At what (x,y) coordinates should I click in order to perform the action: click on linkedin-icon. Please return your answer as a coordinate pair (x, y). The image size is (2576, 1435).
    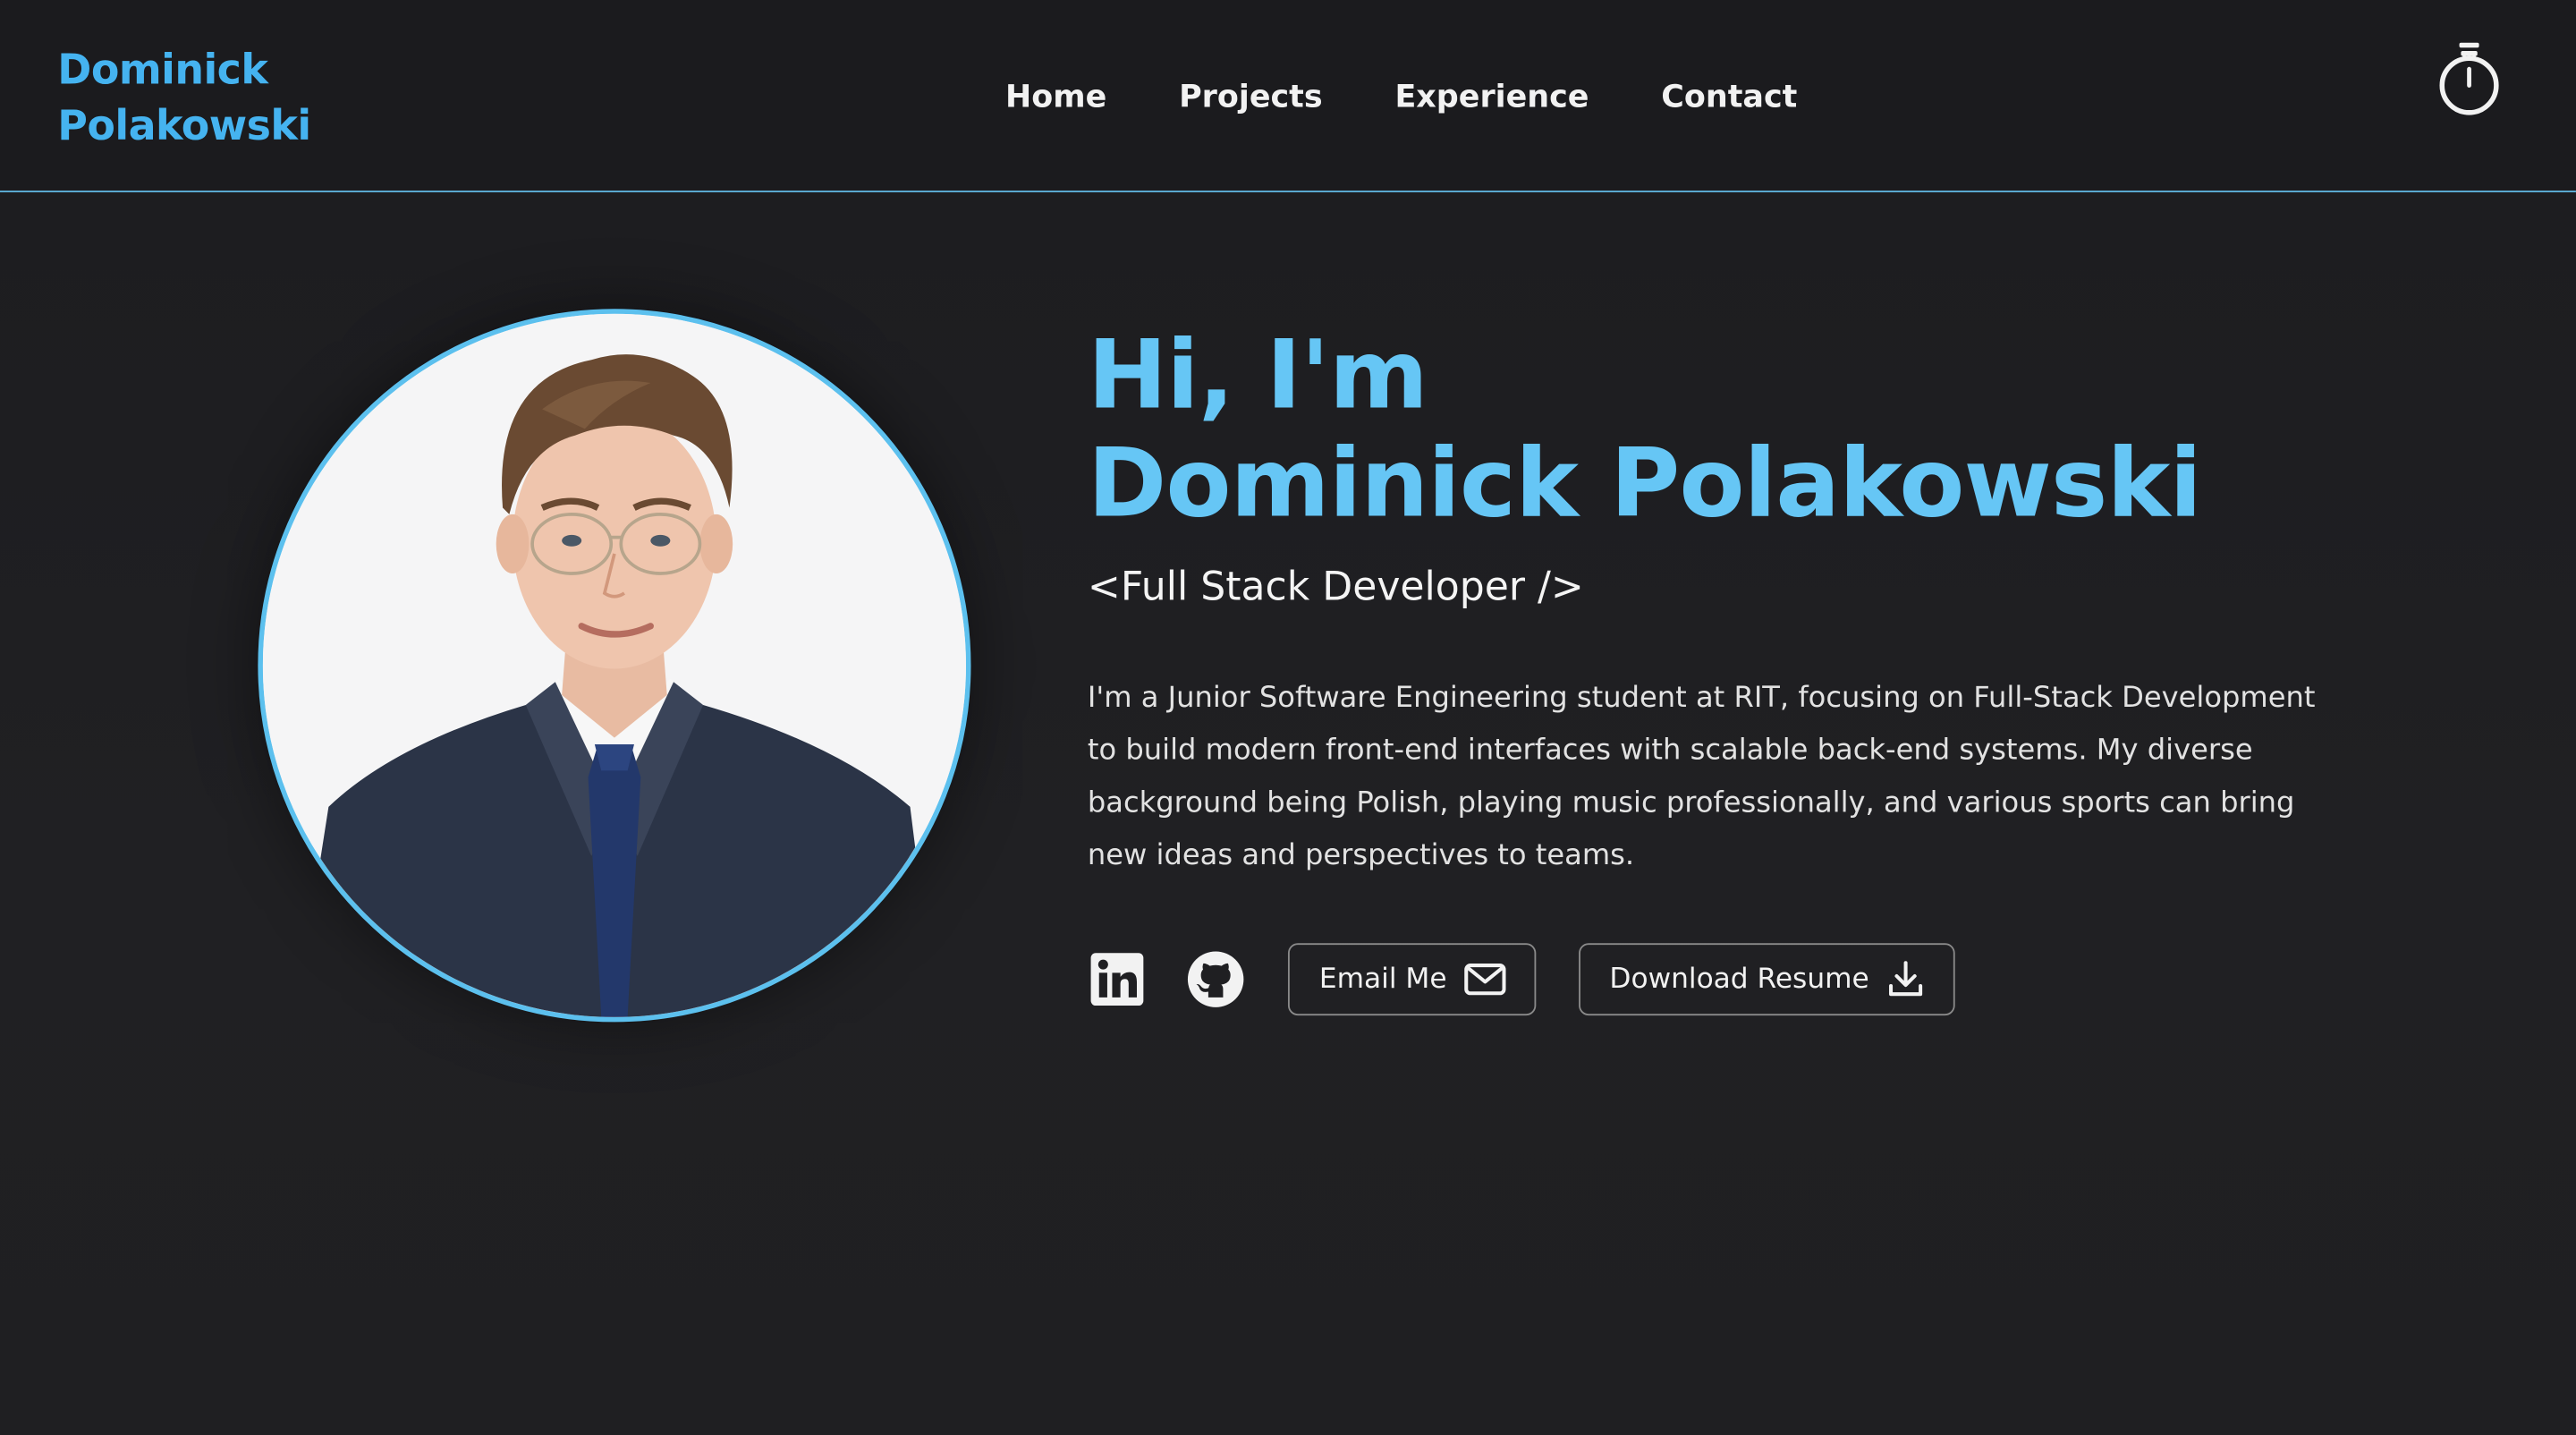
    Looking at the image, I should click on (1117, 979).